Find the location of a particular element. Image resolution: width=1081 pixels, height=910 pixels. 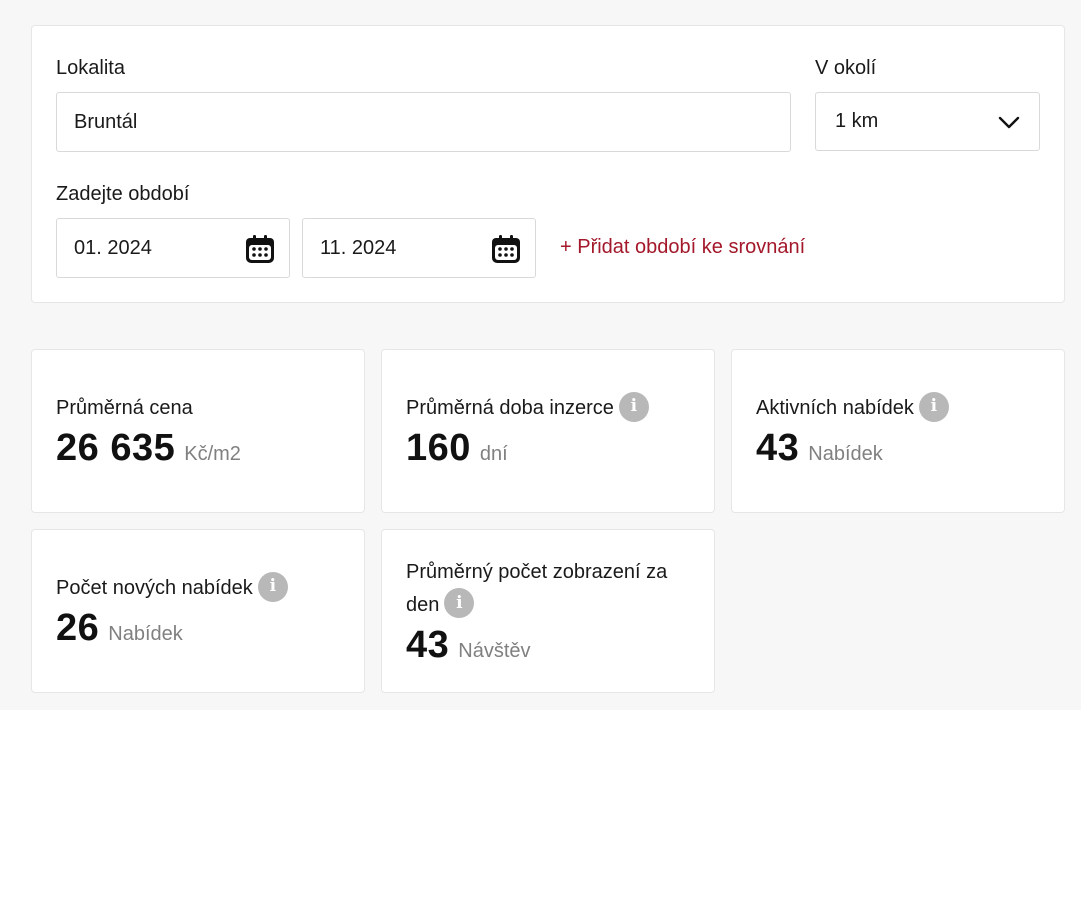

stat-title-text: Aktivních nabídek is located at coordinates (835, 408).